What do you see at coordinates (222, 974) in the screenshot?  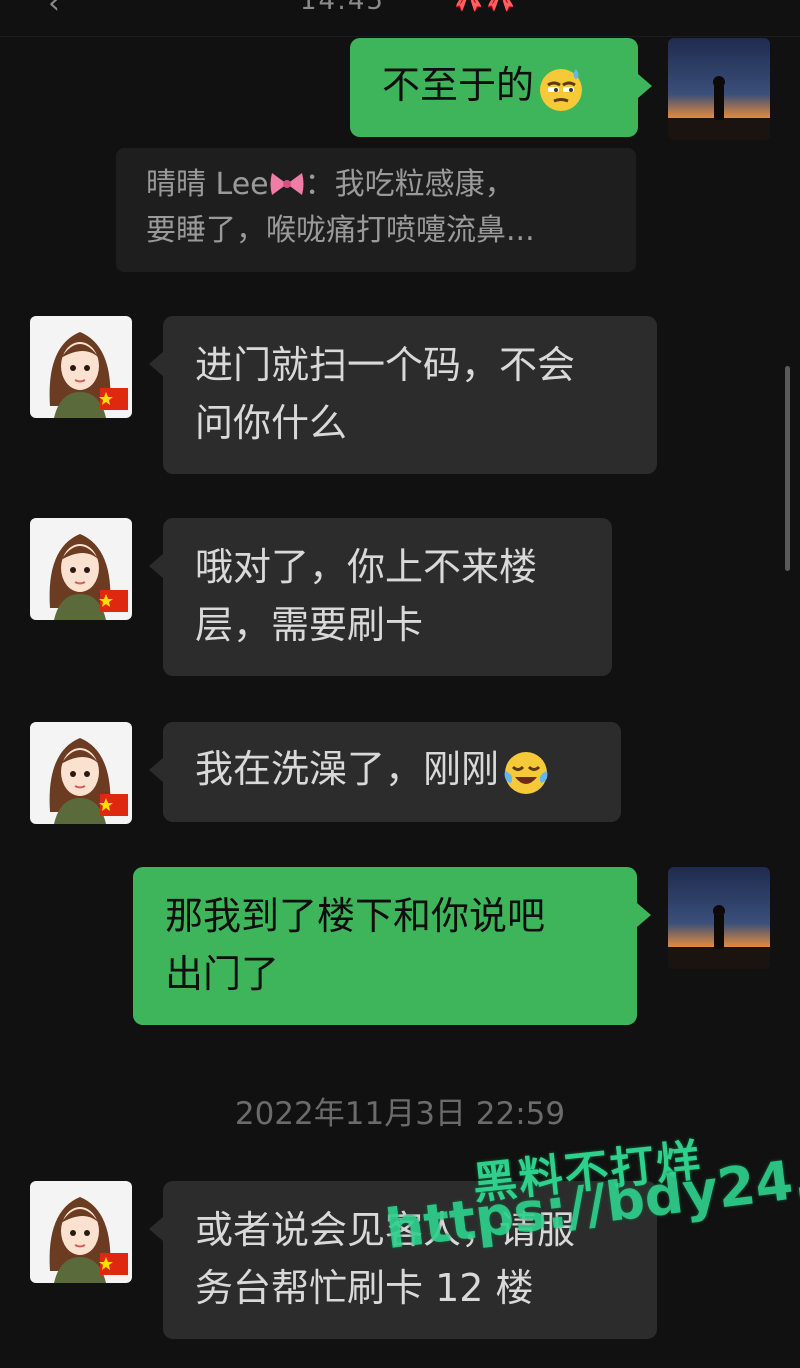 I see `message-text-line-2: 出门了` at bounding box center [222, 974].